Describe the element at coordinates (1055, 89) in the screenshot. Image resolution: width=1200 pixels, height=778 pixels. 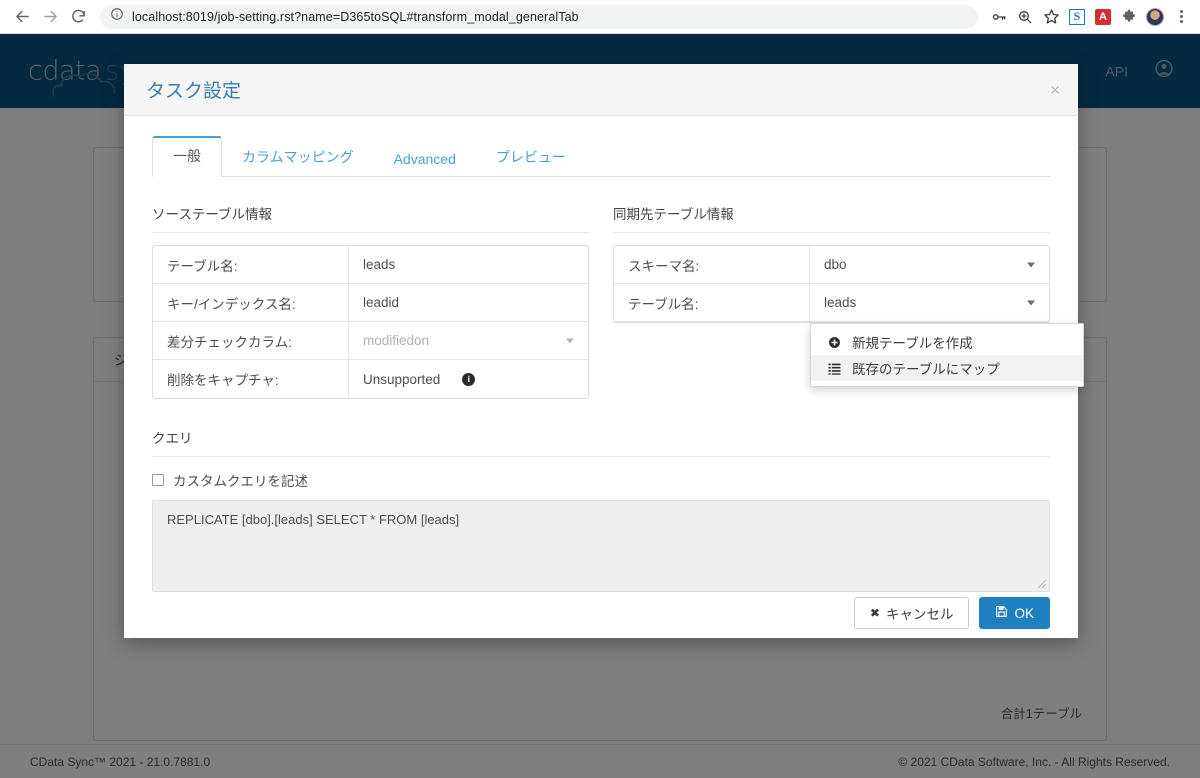
I see `close-icon: ×` at that location.